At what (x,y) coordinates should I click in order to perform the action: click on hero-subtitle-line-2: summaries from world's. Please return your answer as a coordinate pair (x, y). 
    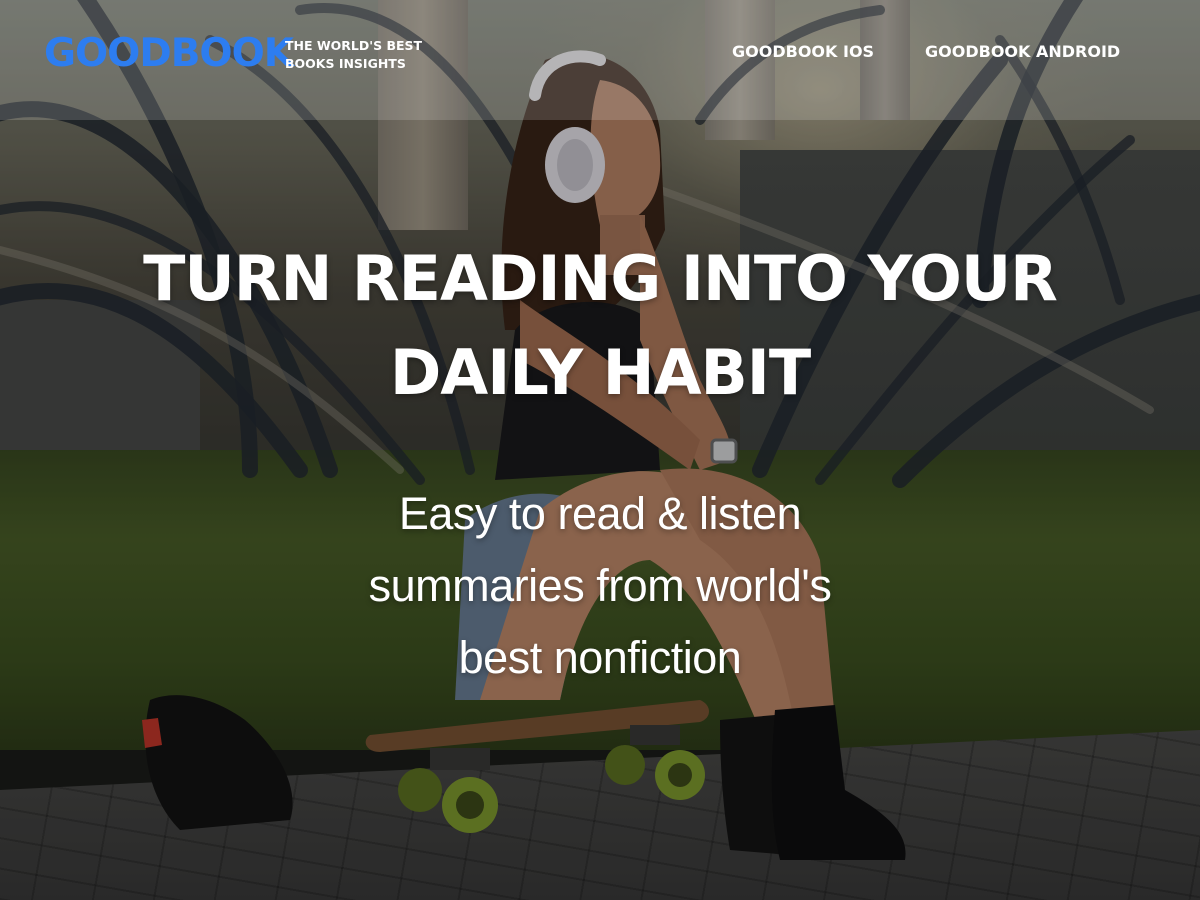
    Looking at the image, I should click on (600, 585).